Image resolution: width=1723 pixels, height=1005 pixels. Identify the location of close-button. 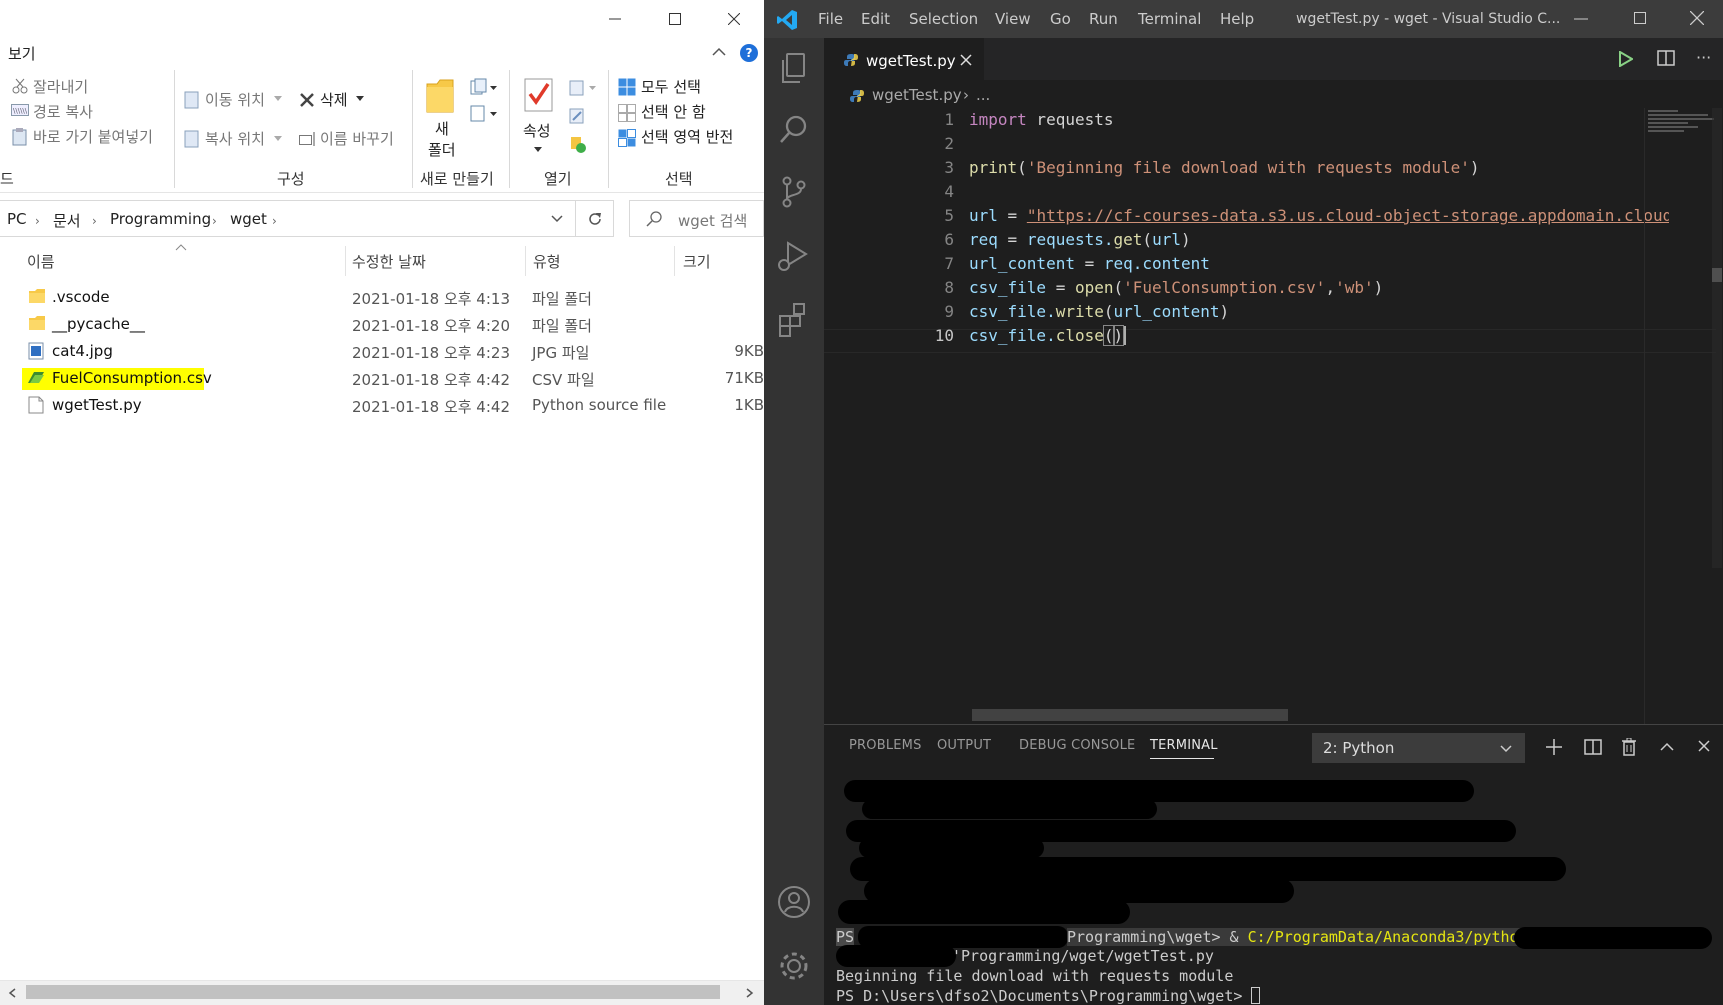
(734, 19).